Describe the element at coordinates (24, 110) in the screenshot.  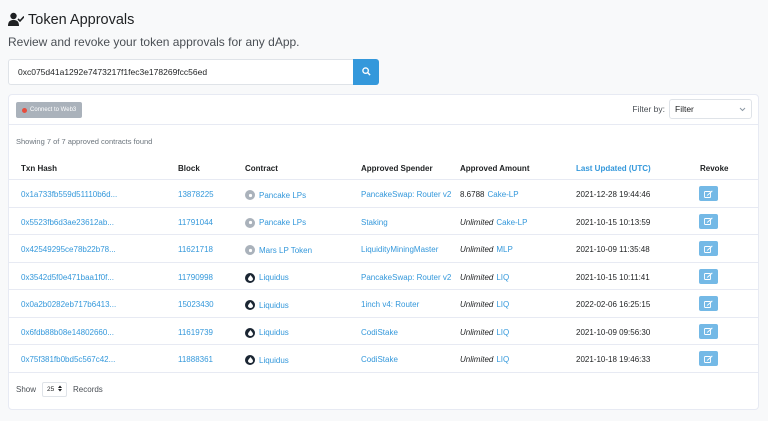
I see `status-dot-icon` at that location.